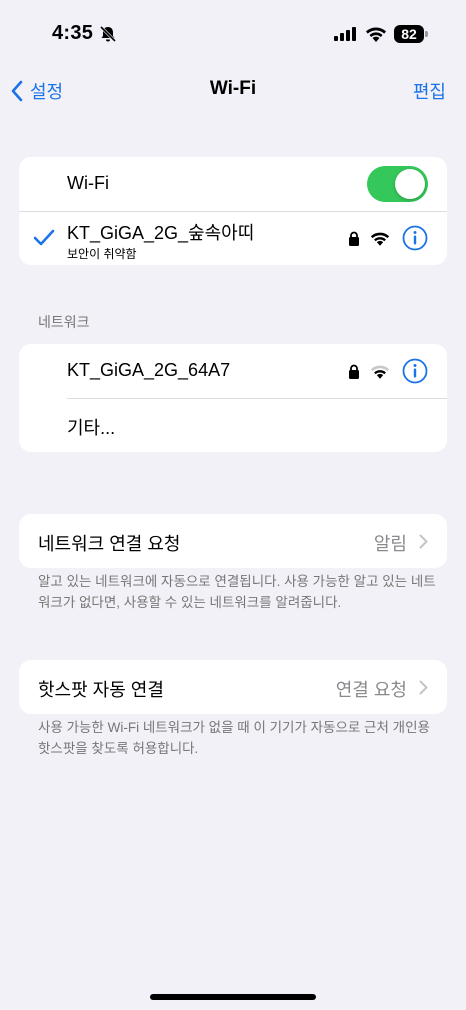  What do you see at coordinates (149, 370) in the screenshot?
I see `network-name: KT_GiGA_2G_64A7` at bounding box center [149, 370].